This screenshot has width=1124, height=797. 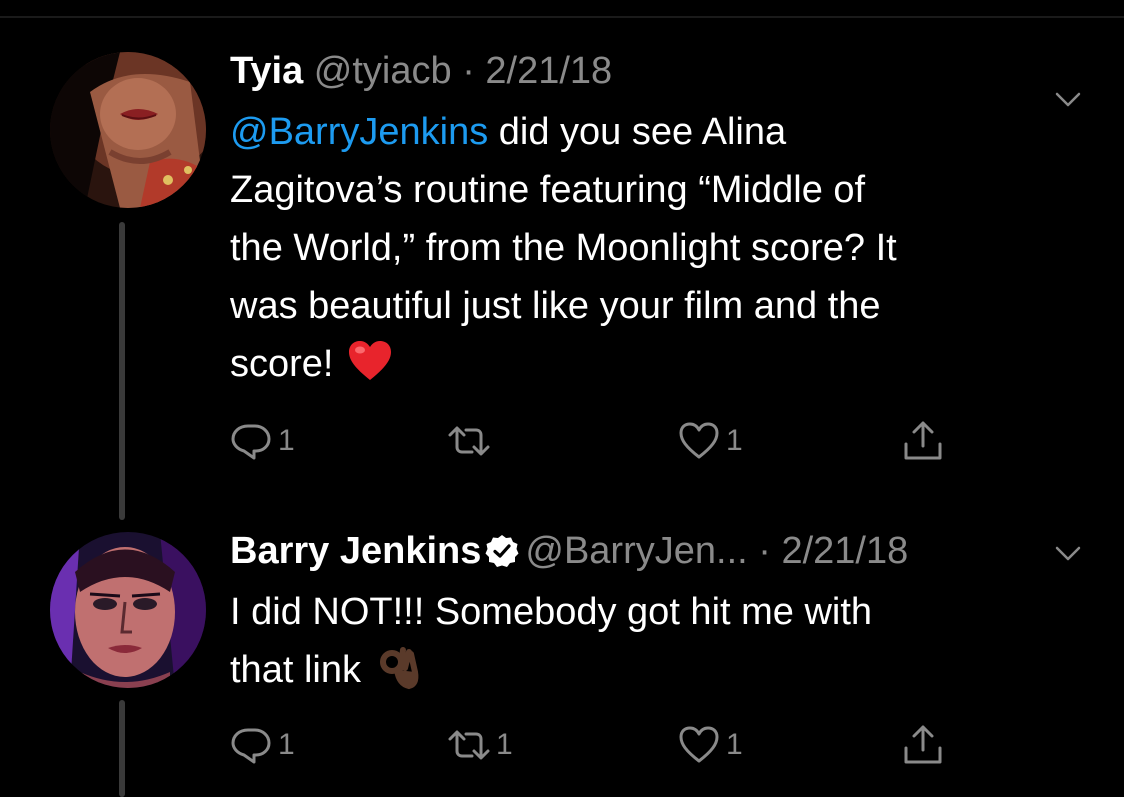 What do you see at coordinates (399, 668) in the screenshot?
I see `ok-hand-emoji-icon` at bounding box center [399, 668].